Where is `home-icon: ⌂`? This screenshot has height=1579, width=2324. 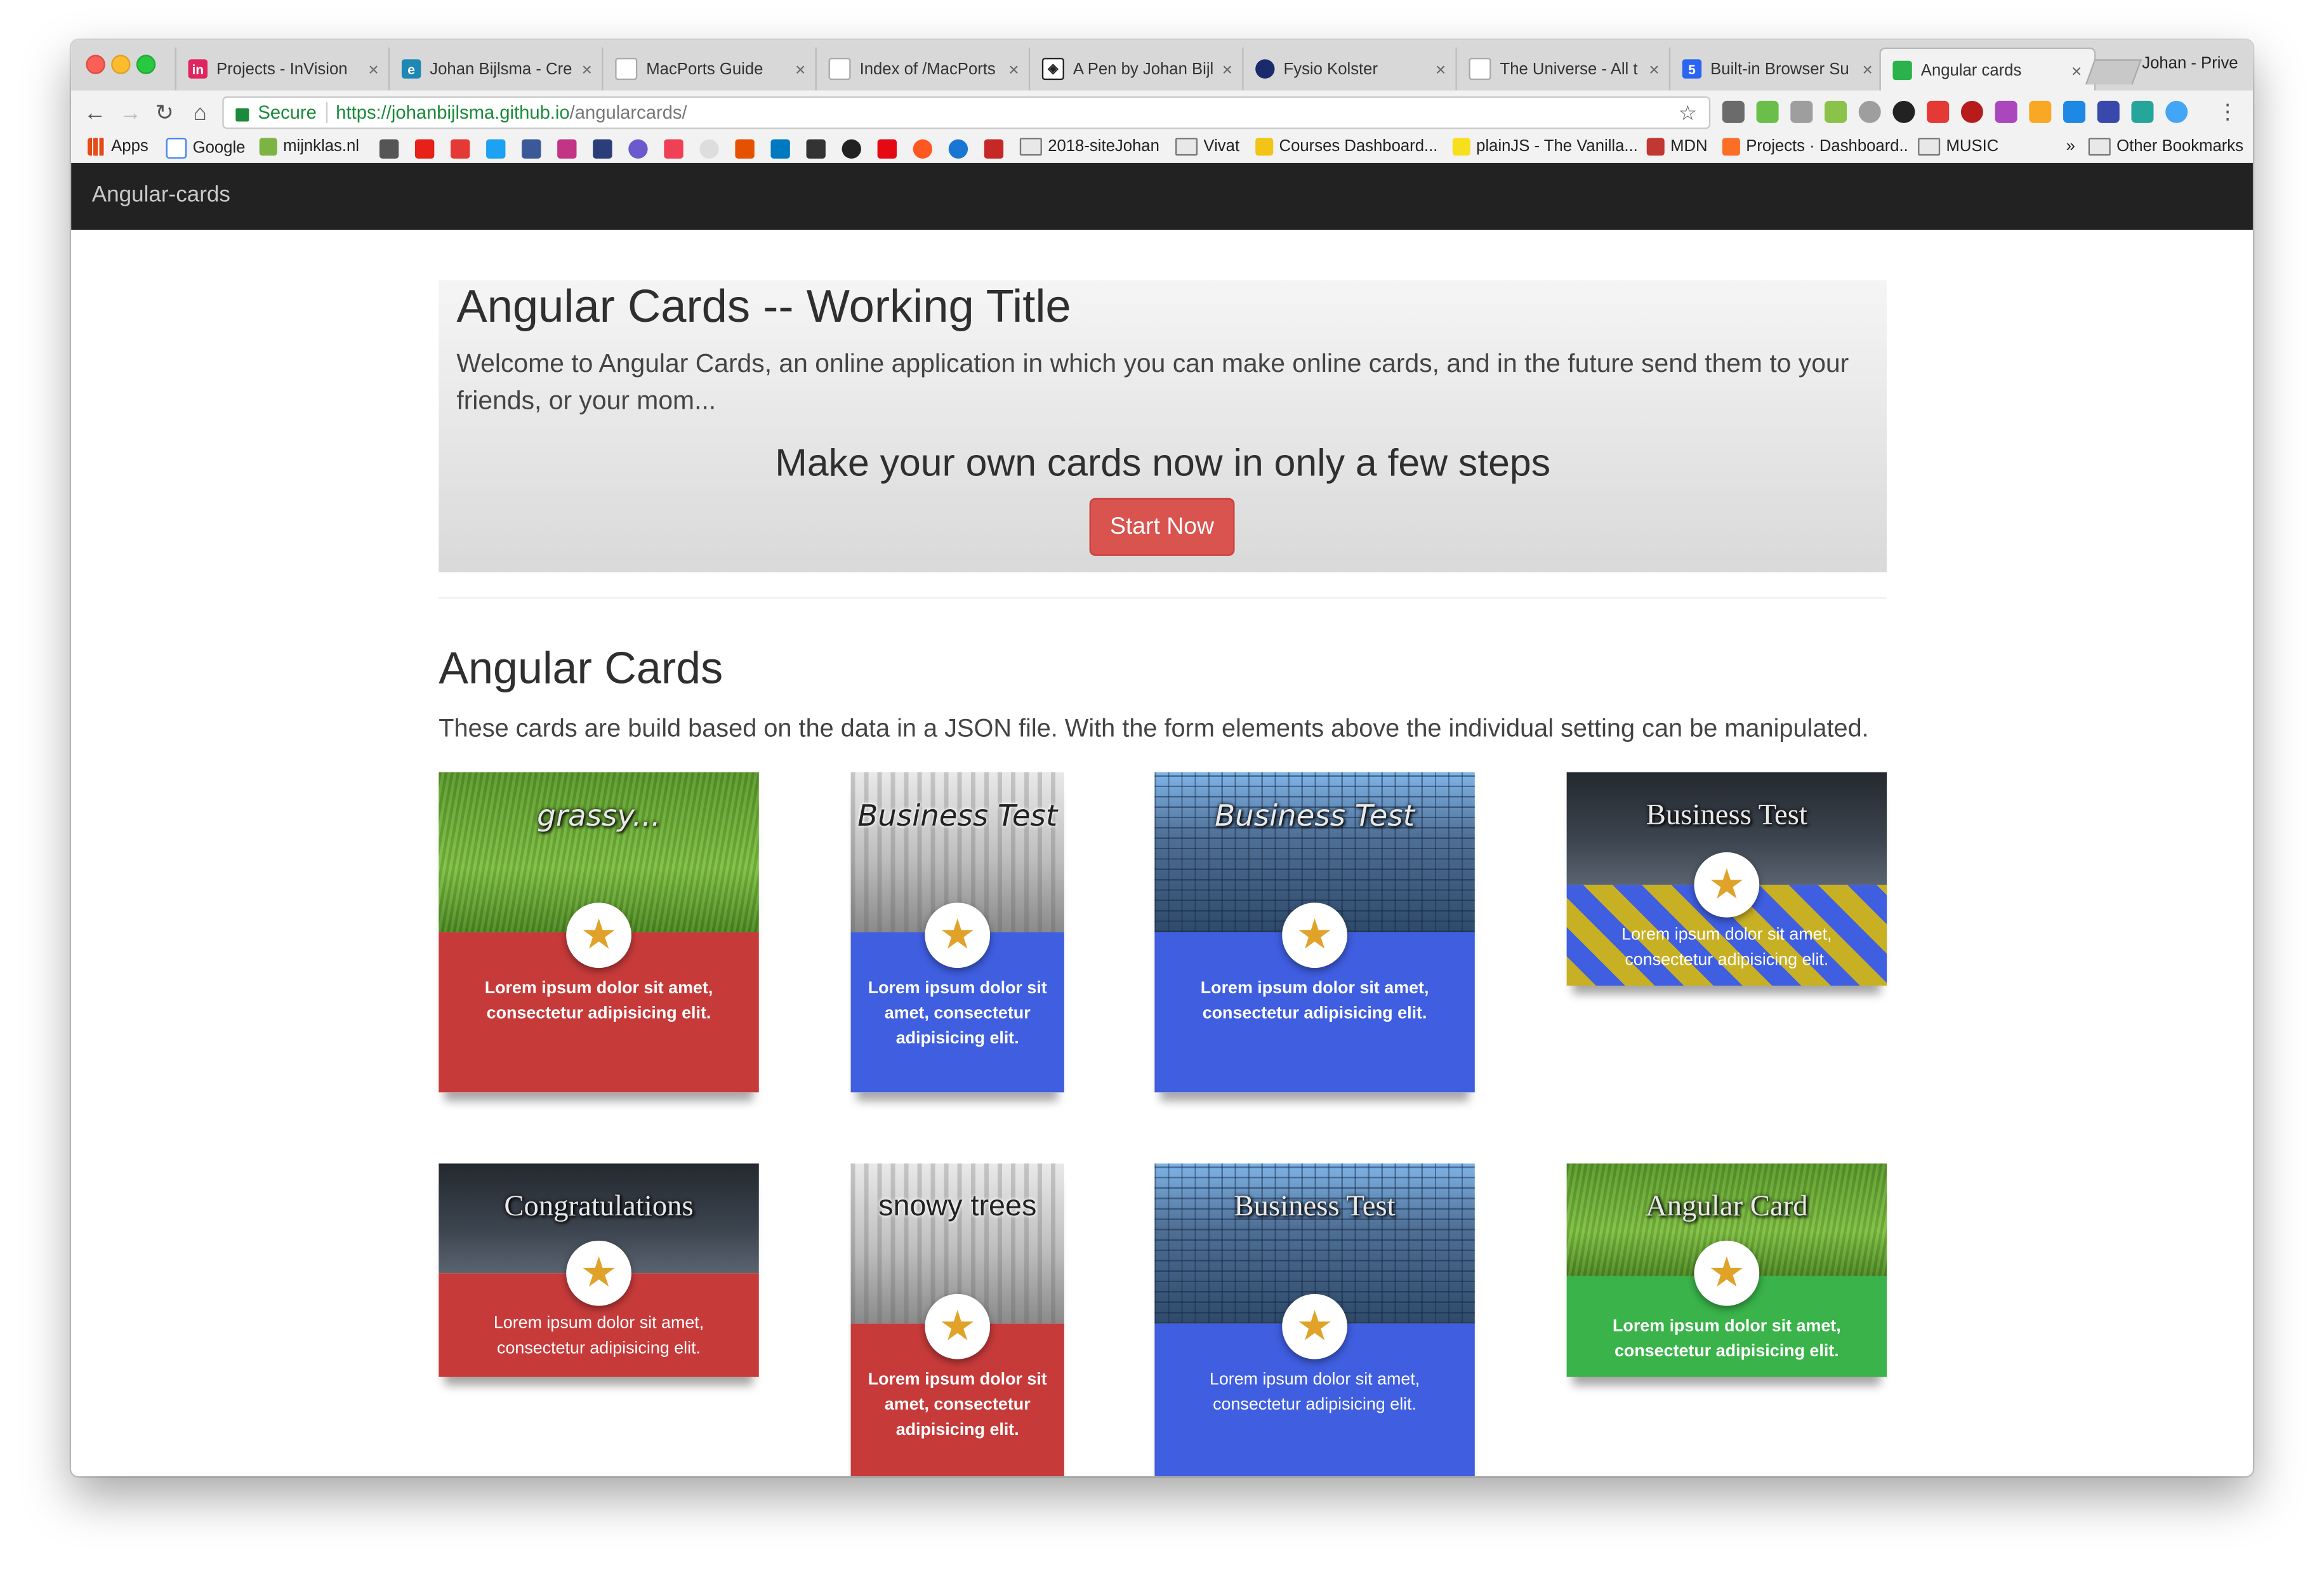
home-icon: ⌂ is located at coordinates (200, 113).